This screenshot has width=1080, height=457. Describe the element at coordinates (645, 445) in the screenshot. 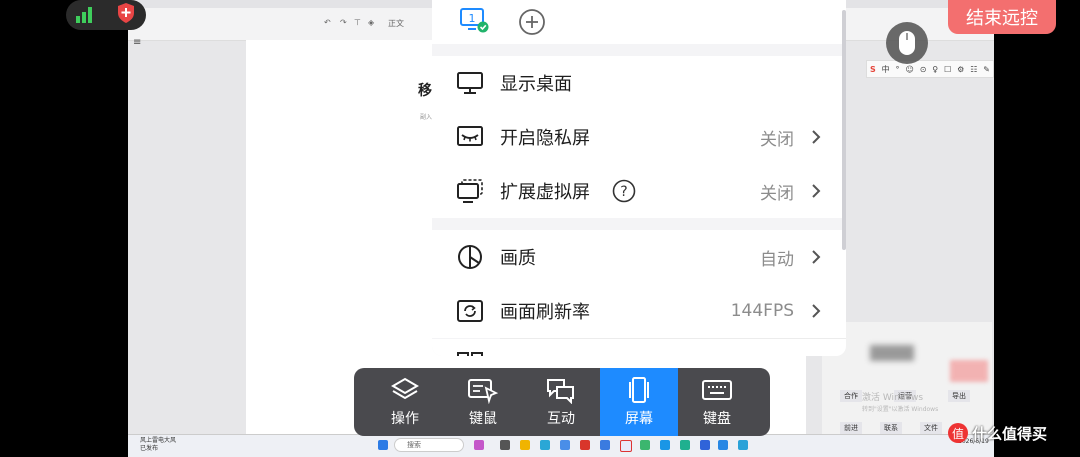

I see `wechat-icon` at that location.